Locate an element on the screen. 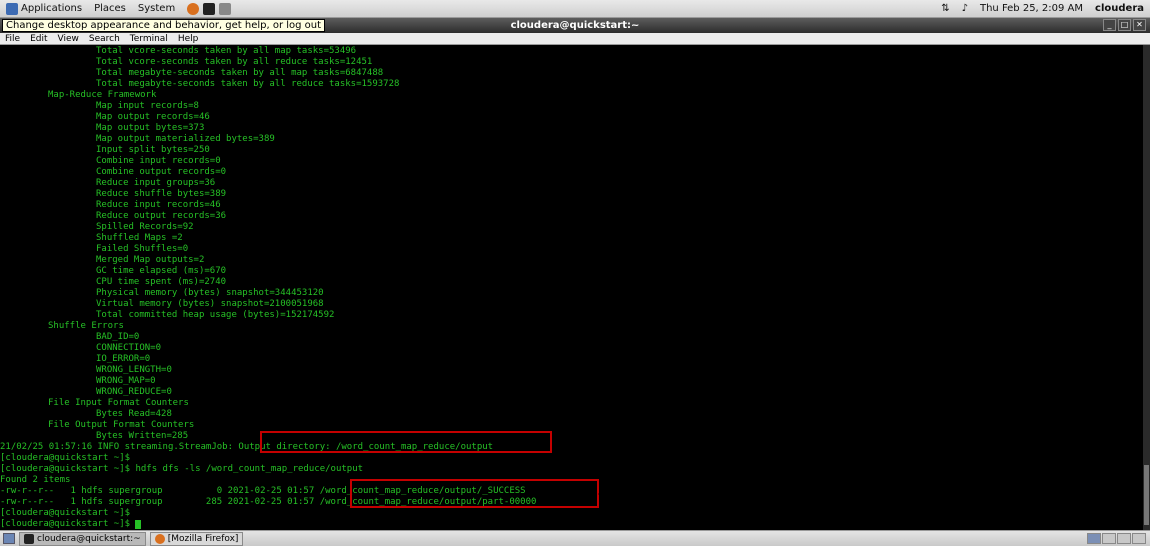 This screenshot has width=1150, height=546. taskbar-terminal: cloudera@quickstart:~ is located at coordinates (82, 538).